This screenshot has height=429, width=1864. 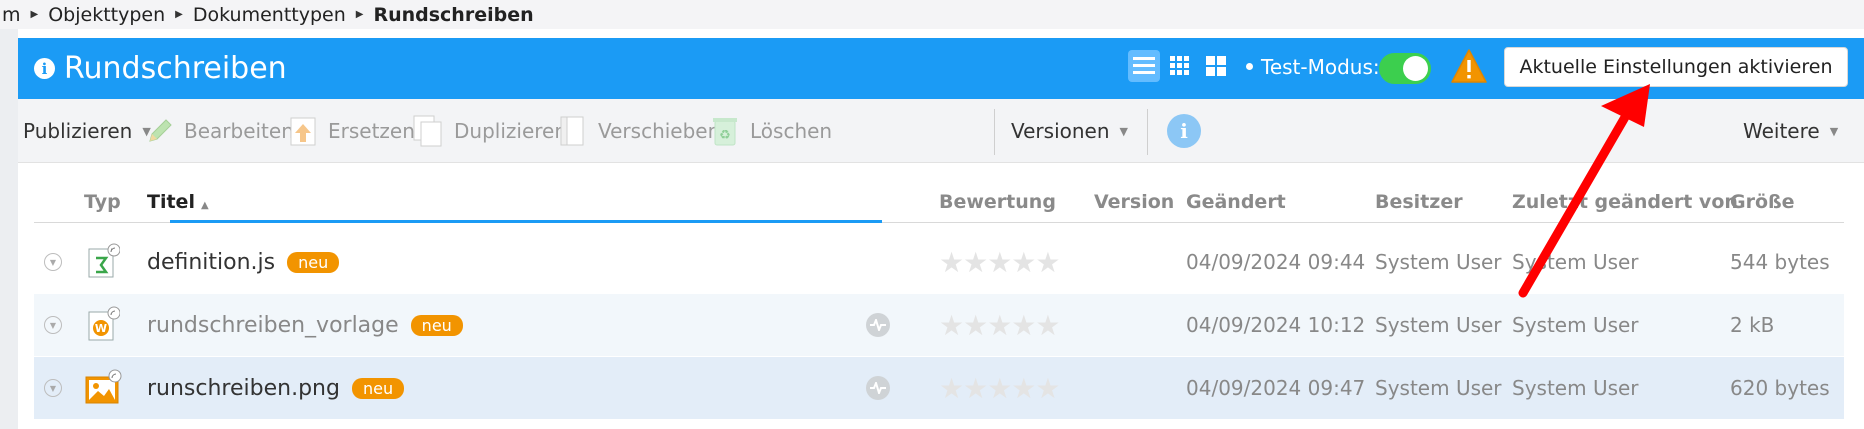 What do you see at coordinates (1276, 325) in the screenshot?
I see `row-changed: 04/09/2024 10:12` at bounding box center [1276, 325].